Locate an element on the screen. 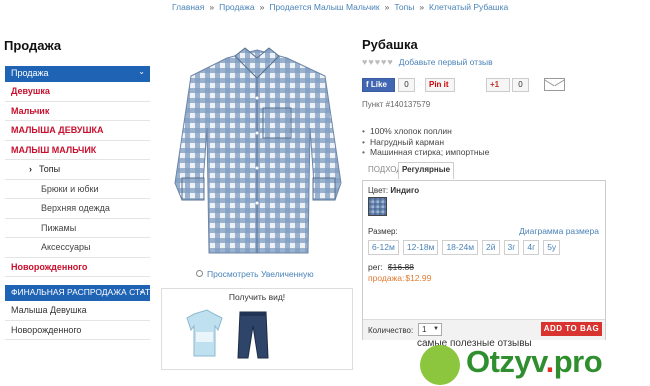  get-the-look-title: Получить вид! is located at coordinates (257, 297).